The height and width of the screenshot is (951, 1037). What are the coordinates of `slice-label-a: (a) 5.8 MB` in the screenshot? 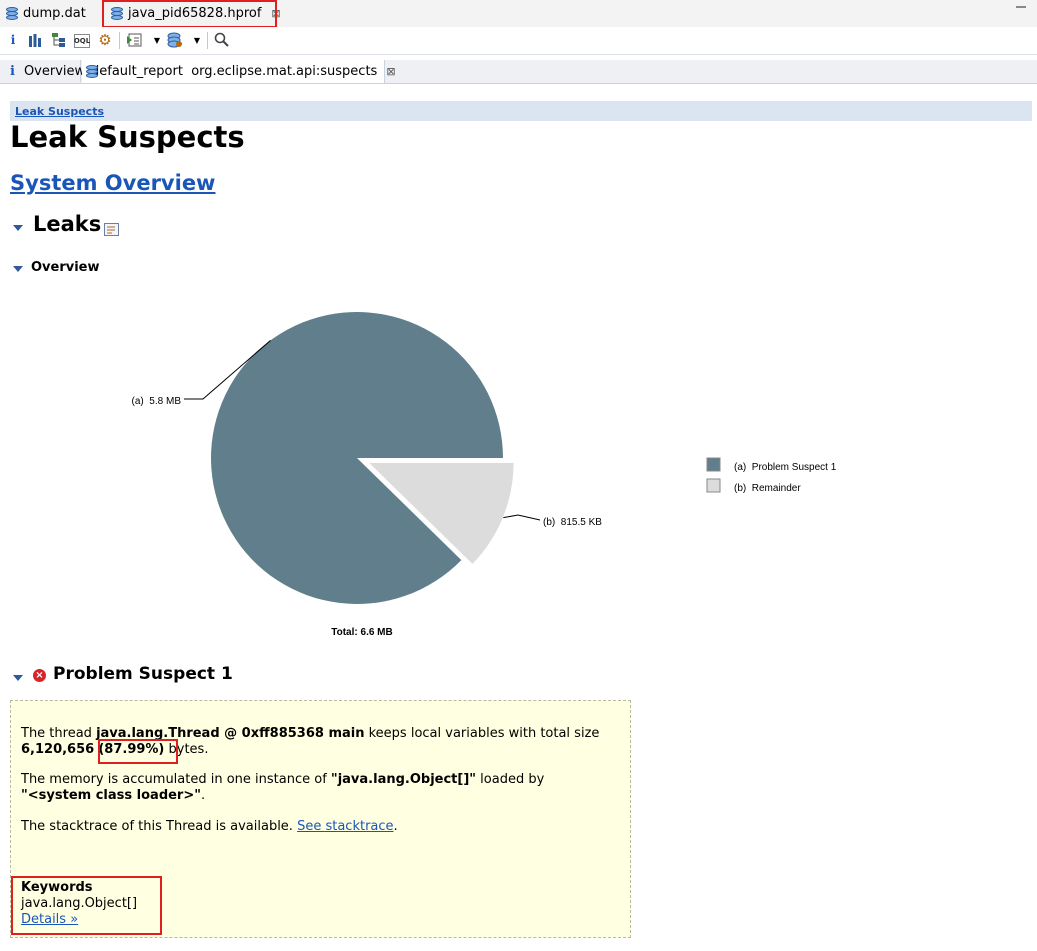 It's located at (157, 401).